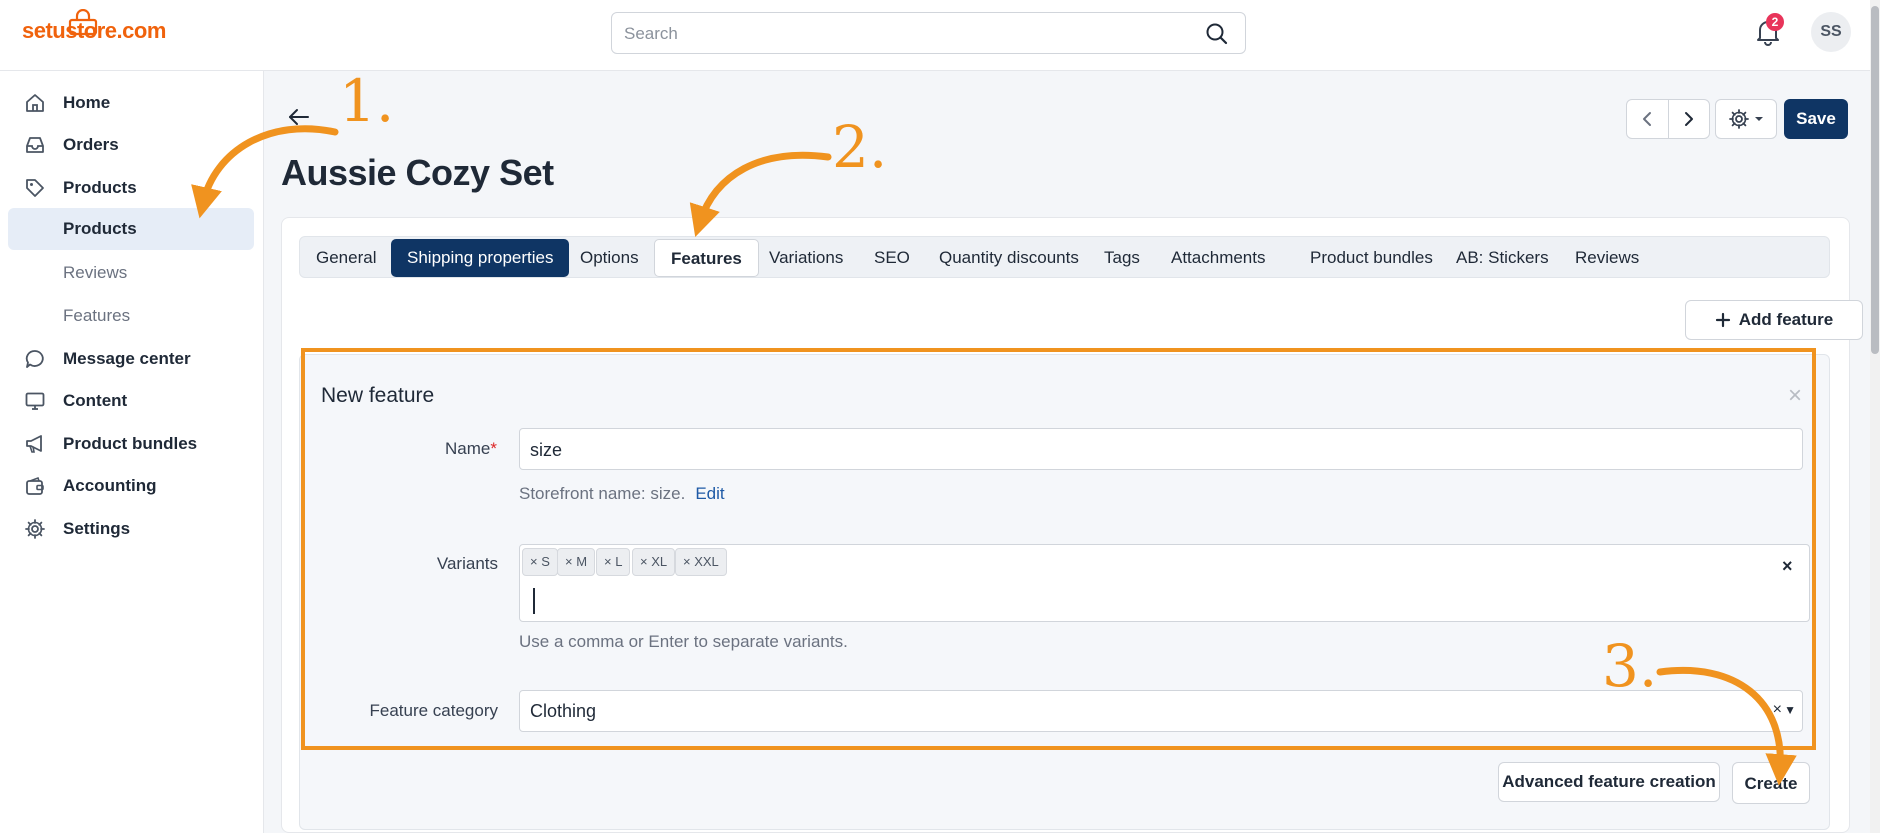  Describe the element at coordinates (131, 401) in the screenshot. I see `sidebar-item-content: Content` at that location.